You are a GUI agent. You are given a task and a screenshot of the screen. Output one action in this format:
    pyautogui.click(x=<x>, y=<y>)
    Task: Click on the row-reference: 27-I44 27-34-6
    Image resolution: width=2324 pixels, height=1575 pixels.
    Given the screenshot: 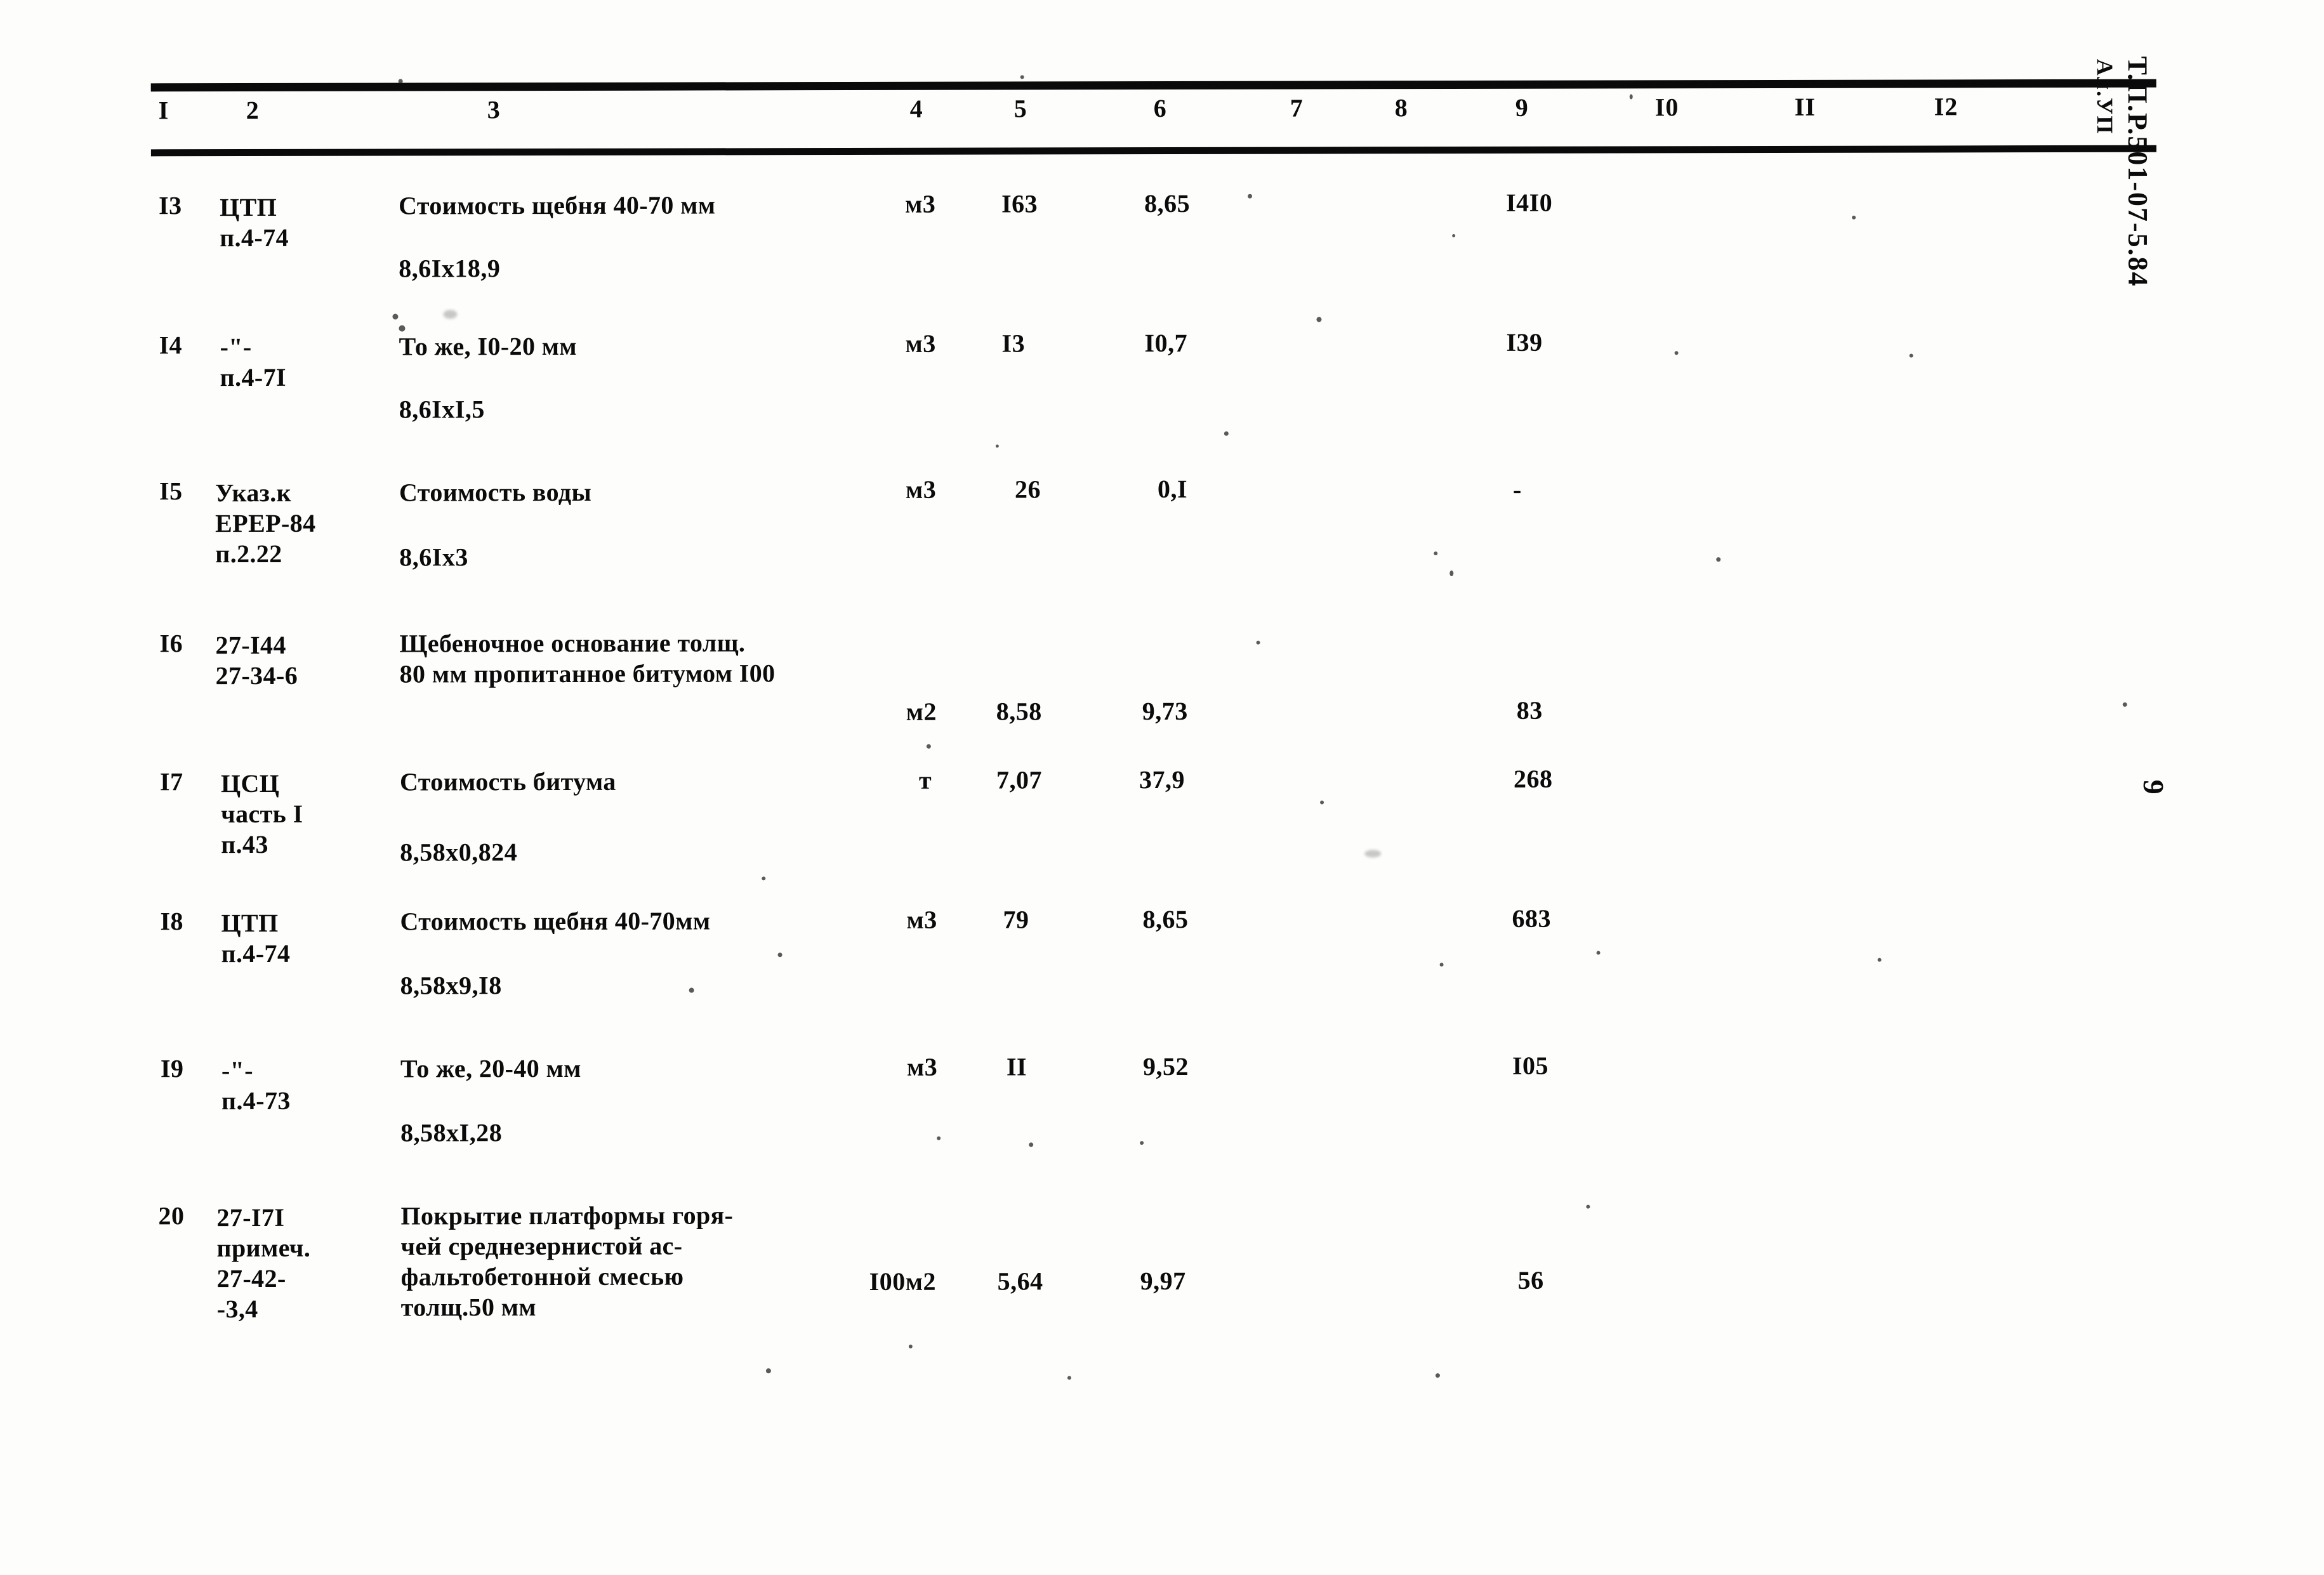 What is the action you would take?
    pyautogui.click(x=256, y=660)
    